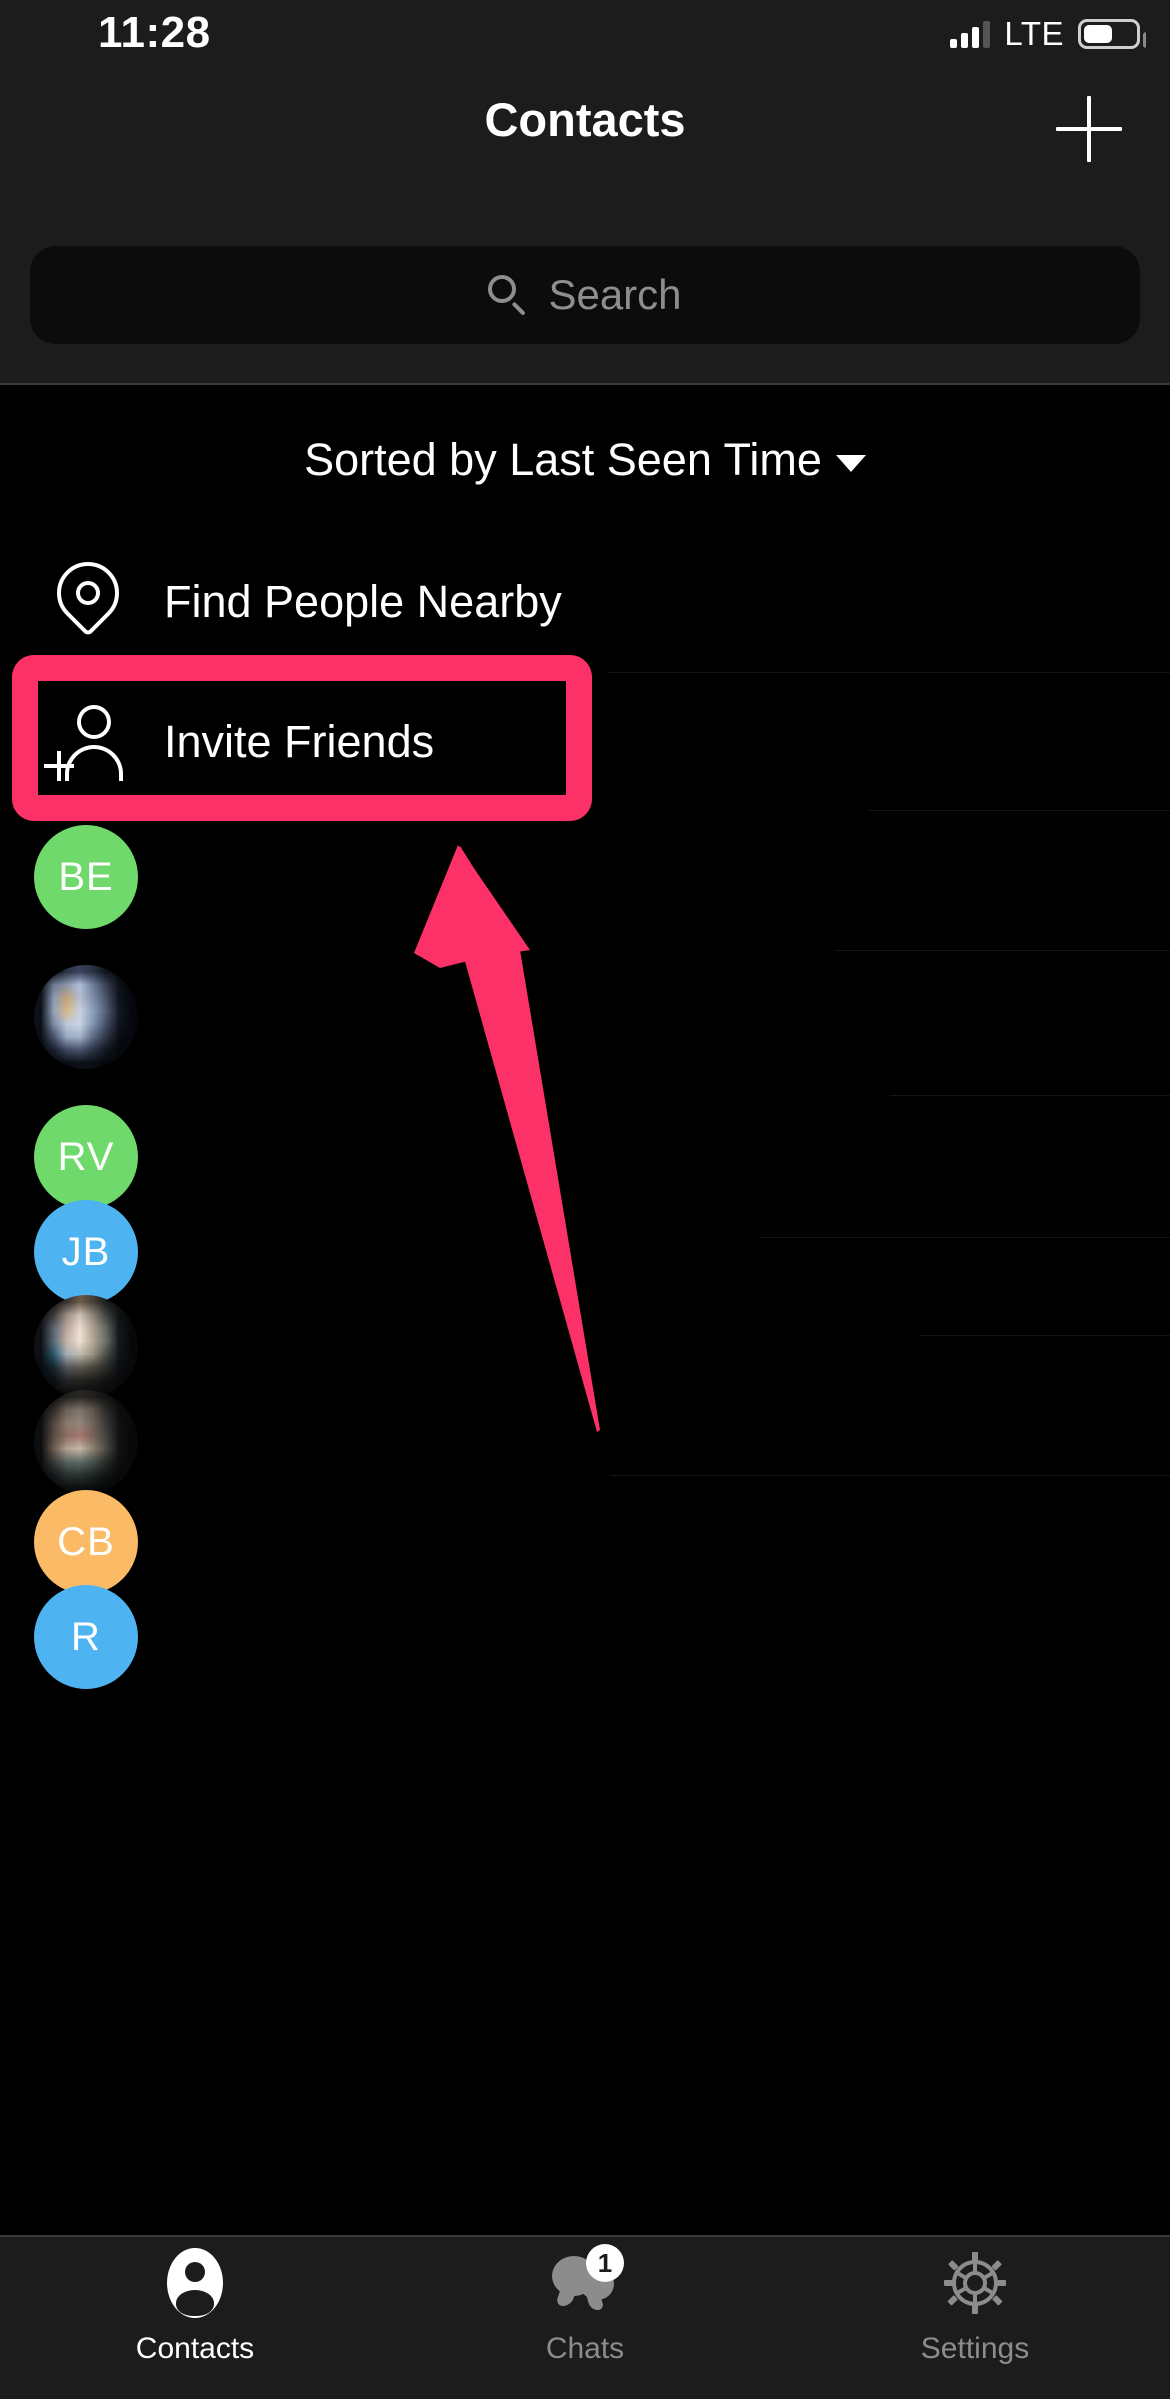 This screenshot has width=1170, height=2399. I want to click on tab-settings: Settings, so click(975, 2318).